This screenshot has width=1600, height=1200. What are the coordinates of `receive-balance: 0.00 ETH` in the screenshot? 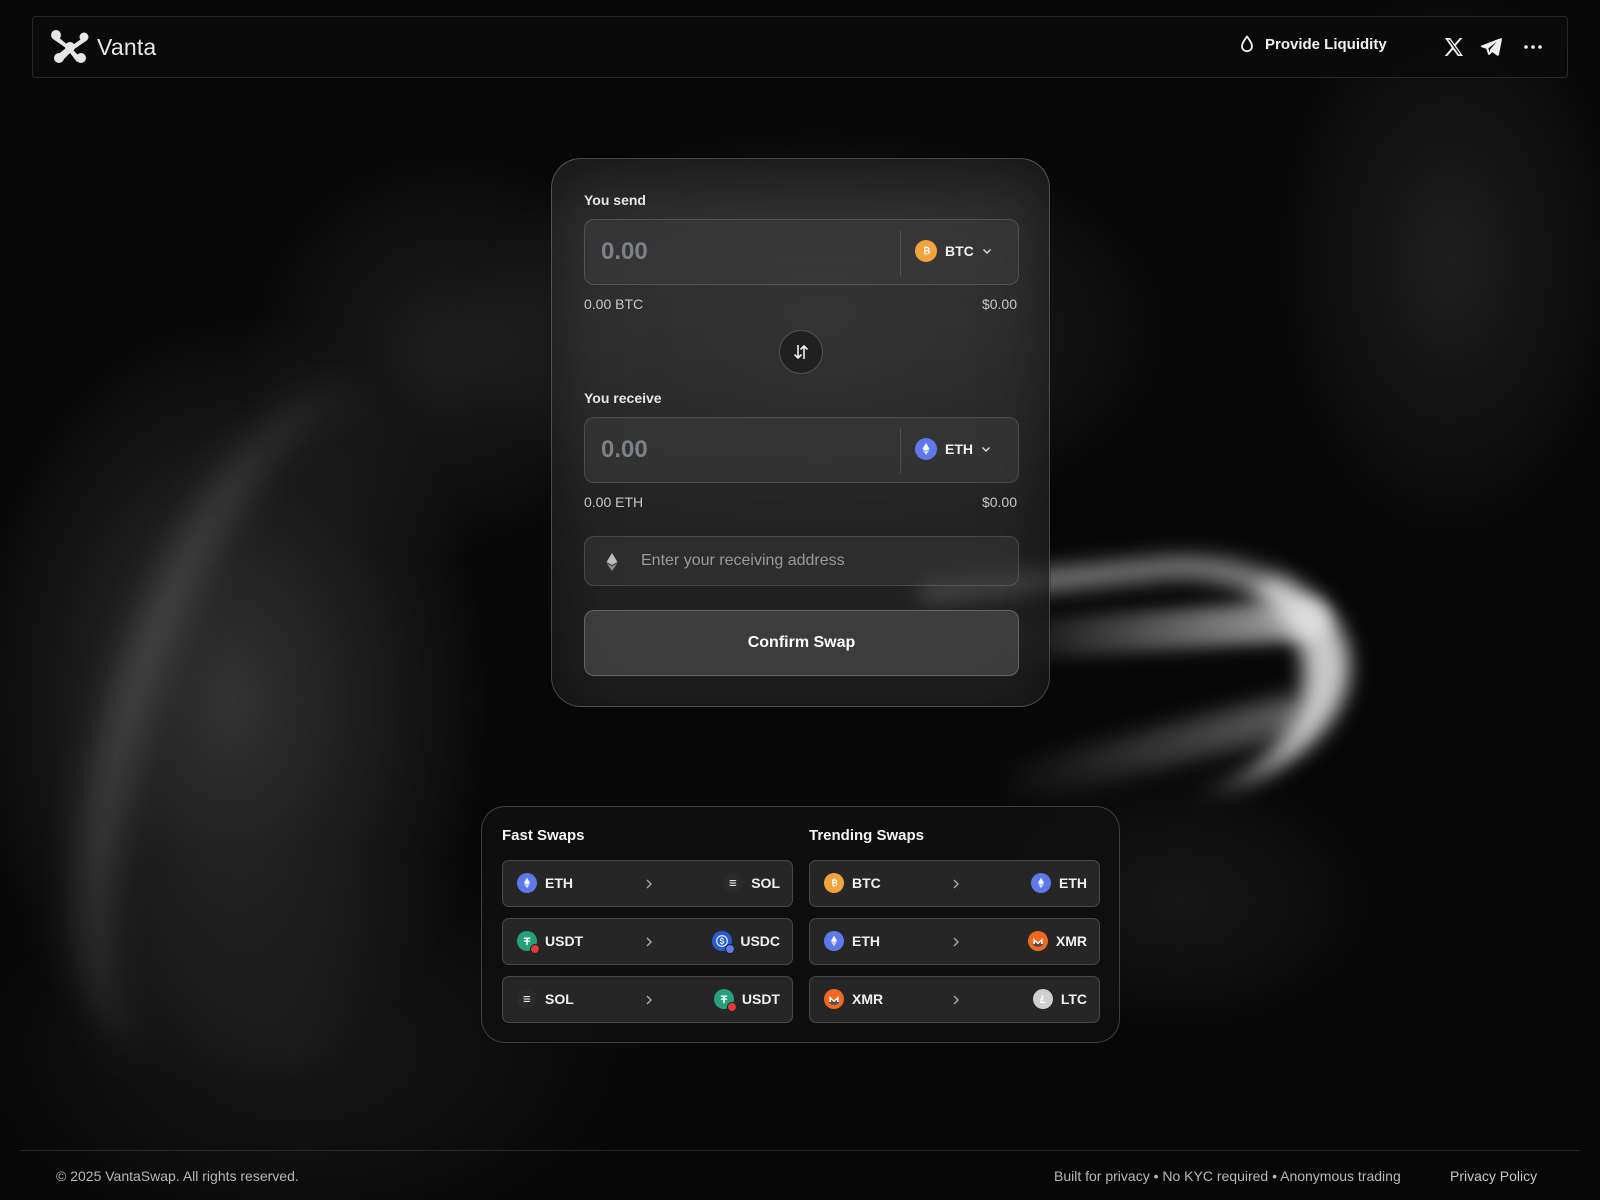 It's located at (614, 502).